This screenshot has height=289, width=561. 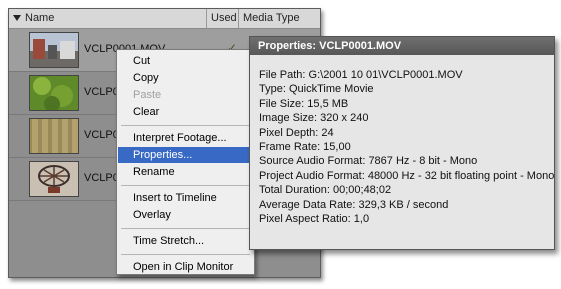 I want to click on bin-header: Name Used Media Type, so click(x=164, y=19).